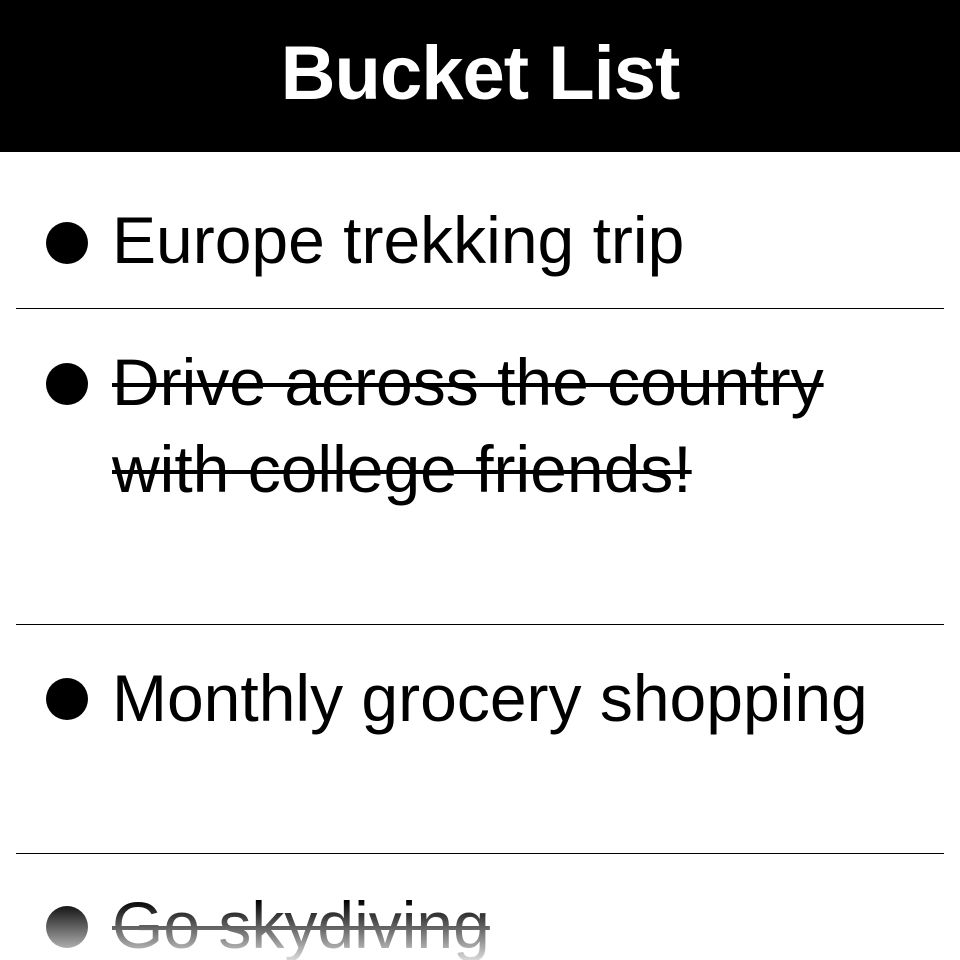 The image size is (960, 960). What do you see at coordinates (398, 240) in the screenshot?
I see `list-item-label: Europe trekking trip` at bounding box center [398, 240].